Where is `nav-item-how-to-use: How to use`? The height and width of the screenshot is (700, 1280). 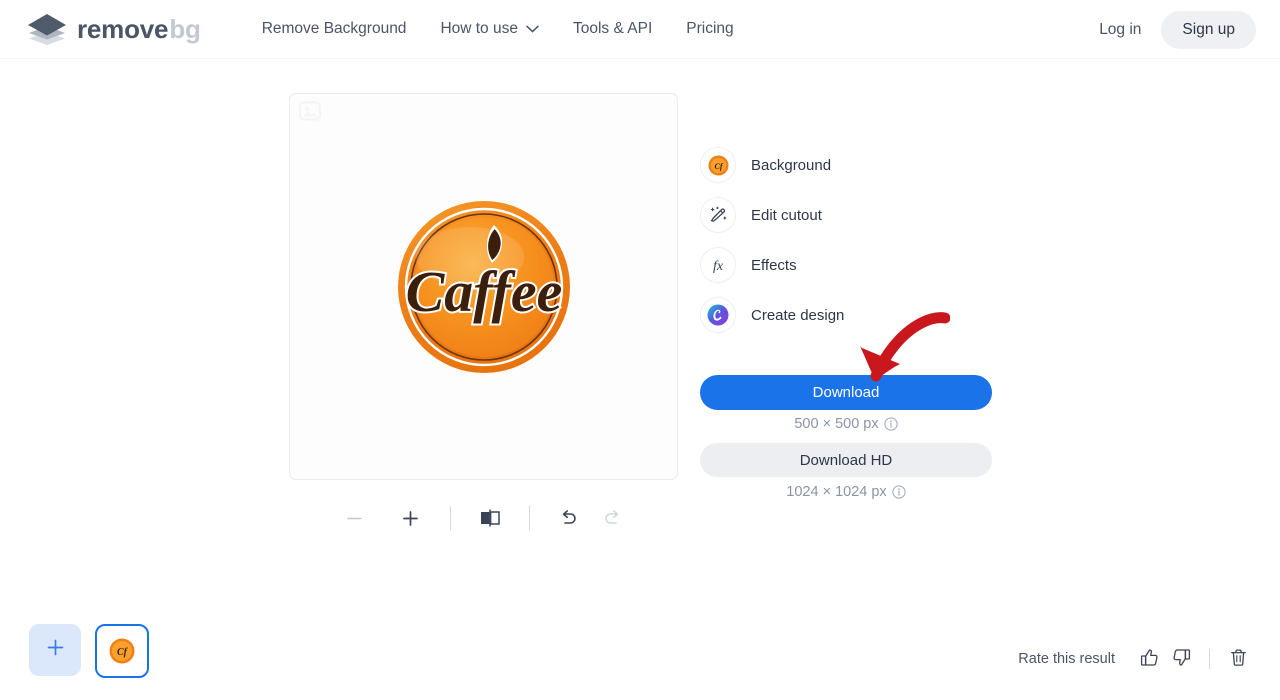
nav-item-how-to-use: How to use is located at coordinates (489, 29).